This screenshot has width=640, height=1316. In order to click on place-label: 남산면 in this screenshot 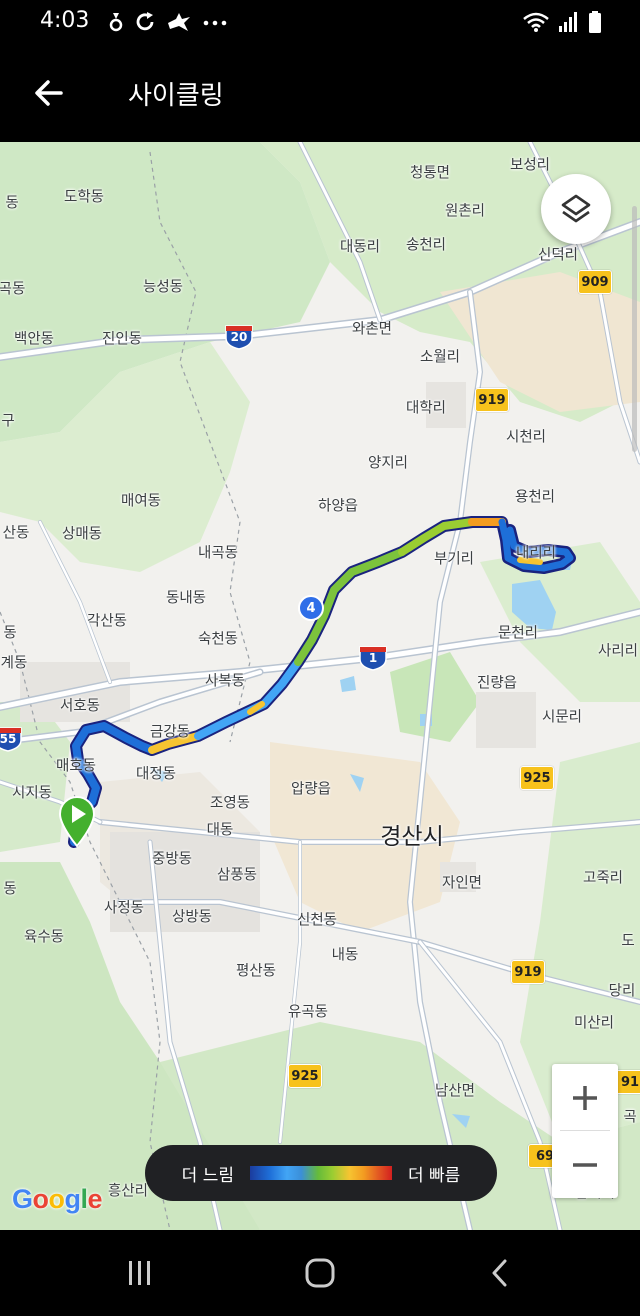, I will do `click(455, 1091)`.